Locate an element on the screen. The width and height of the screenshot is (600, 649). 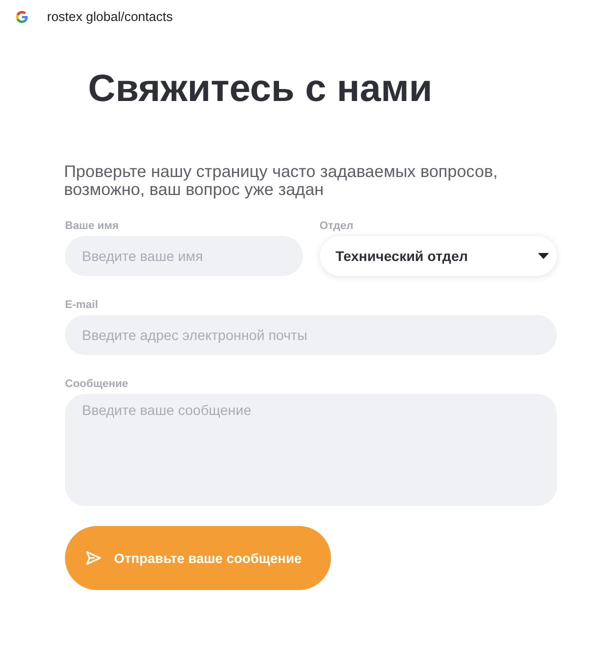
input-field: Введите ваше имя is located at coordinates (183, 256).